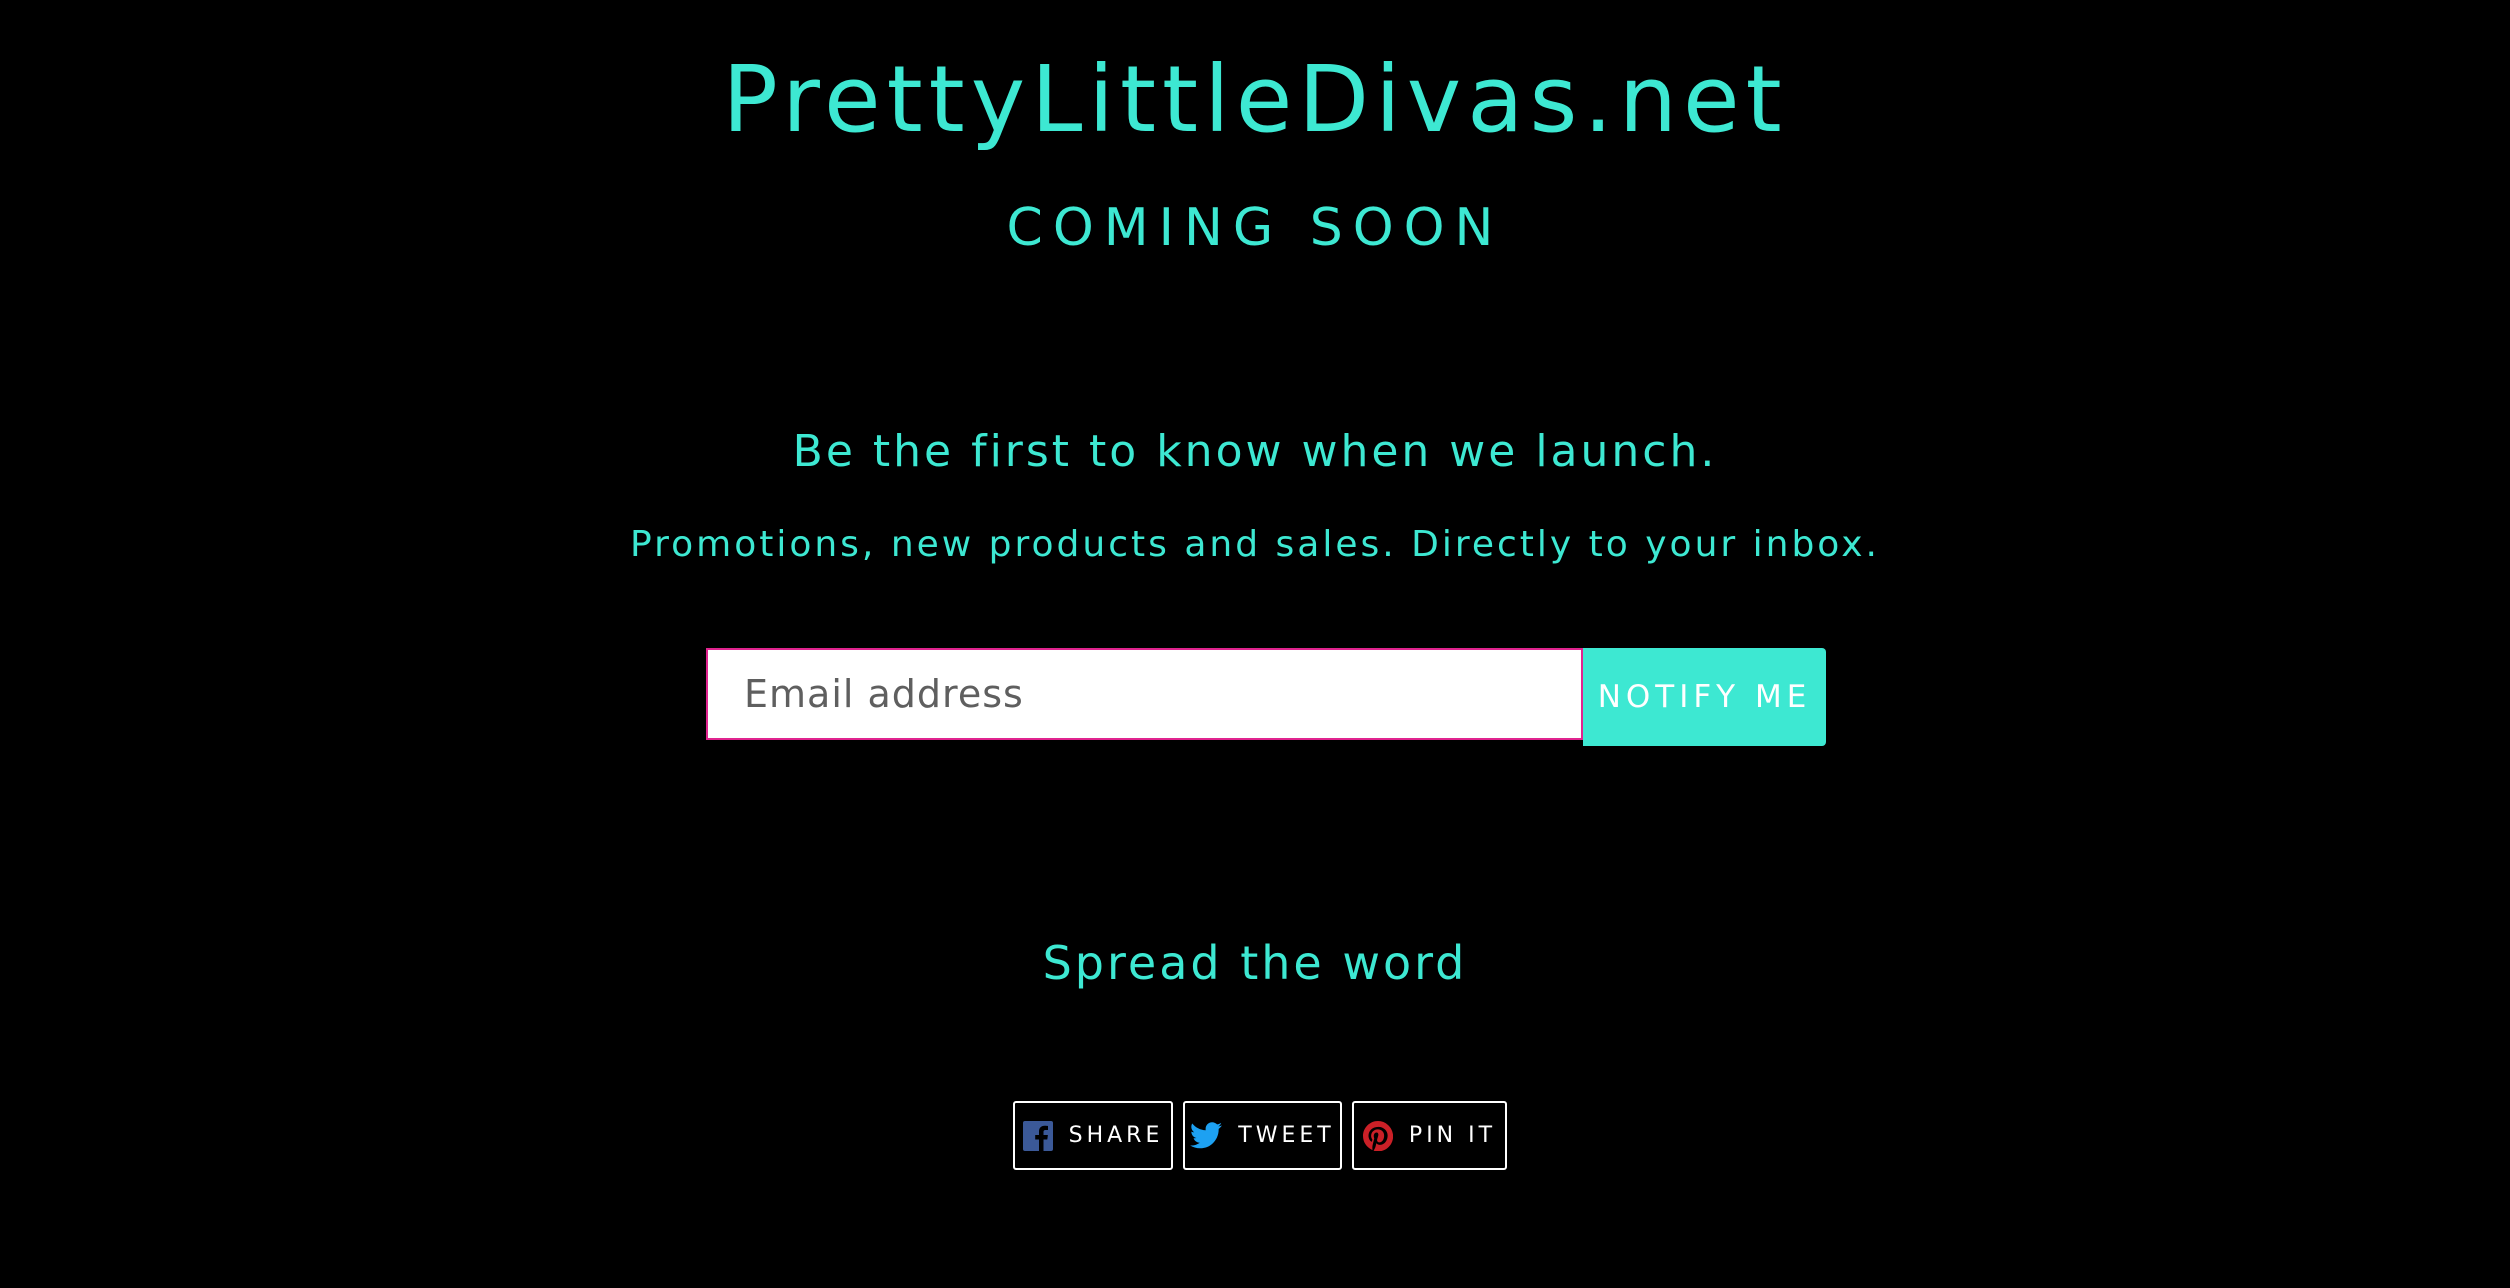 Image resolution: width=2510 pixels, height=1288 pixels. Describe the element at coordinates (1704, 697) in the screenshot. I see `notify-me-button: NOTIFY ME` at that location.